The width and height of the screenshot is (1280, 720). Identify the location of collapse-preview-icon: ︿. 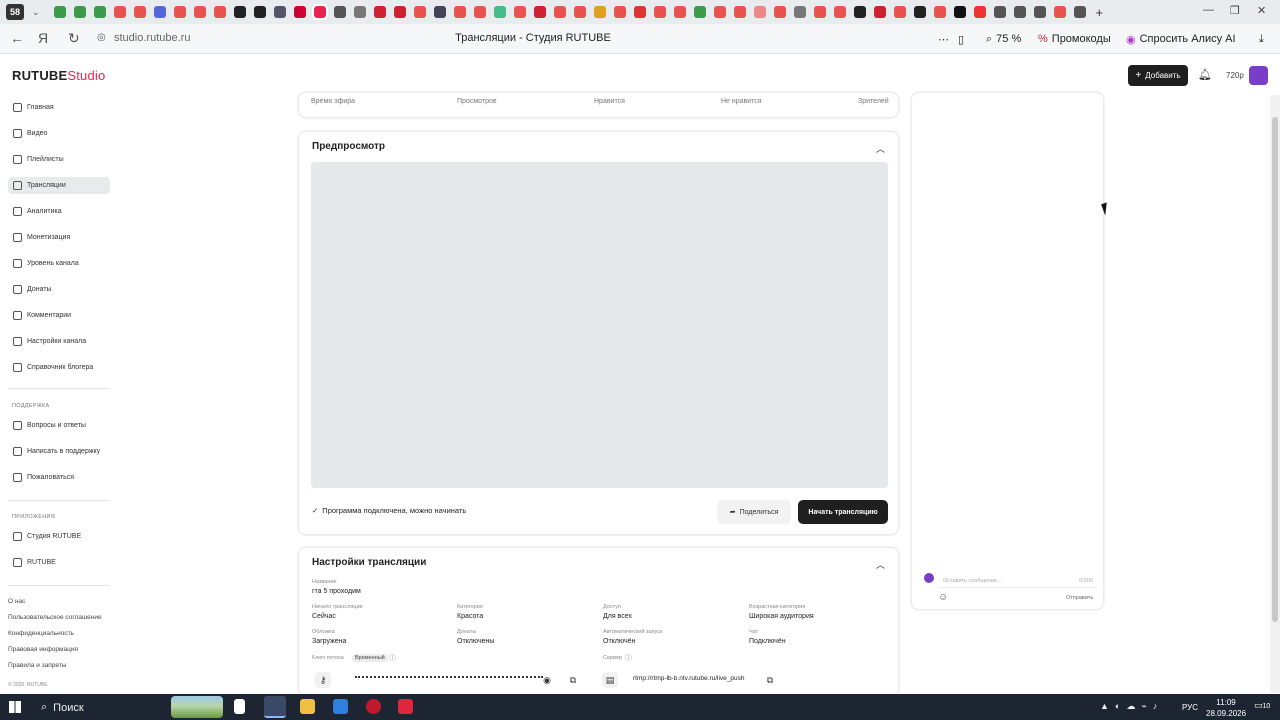
(880, 148).